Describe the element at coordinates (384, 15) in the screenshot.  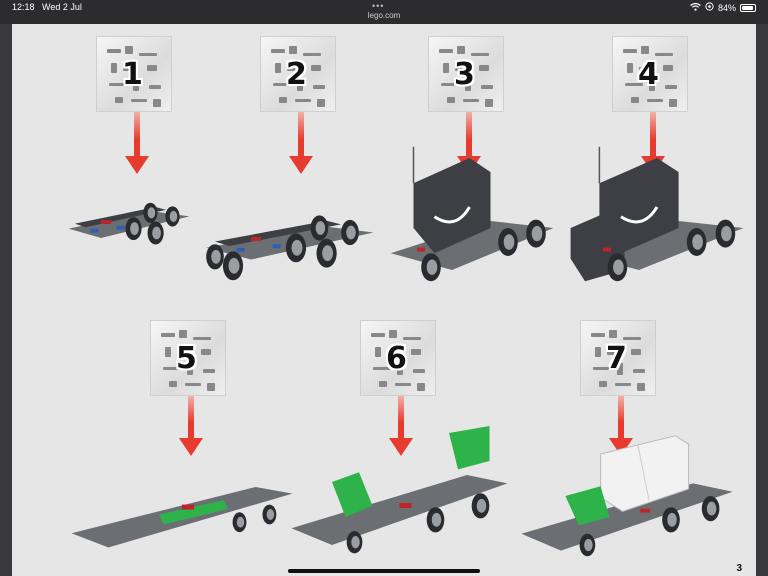
I see `address-bar: lego.com` at that location.